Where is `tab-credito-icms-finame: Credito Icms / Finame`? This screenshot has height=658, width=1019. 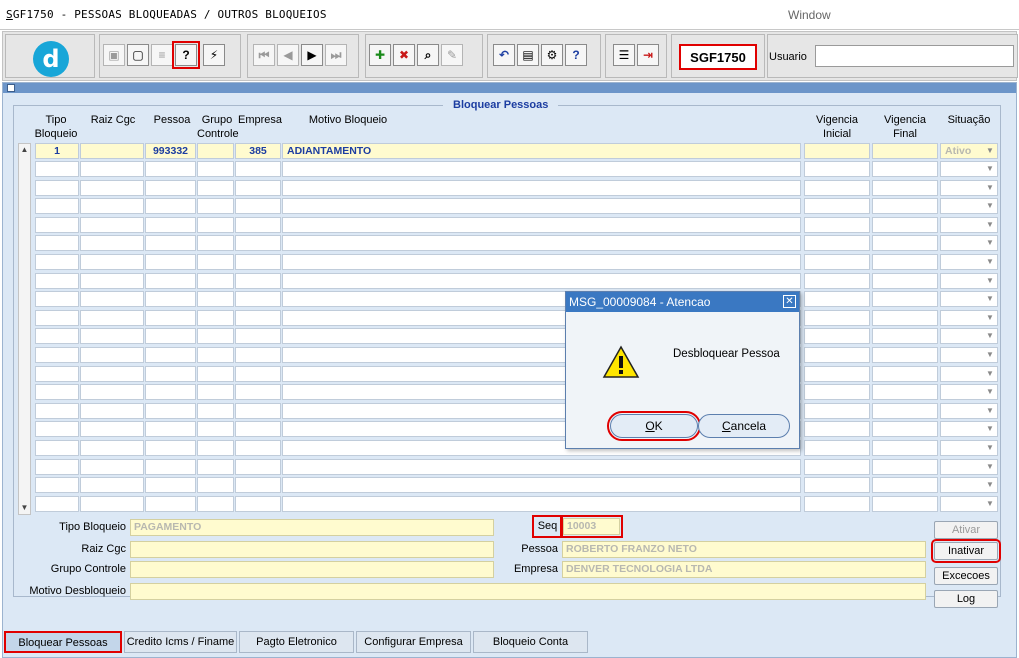 tab-credito-icms-finame: Credito Icms / Finame is located at coordinates (180, 642).